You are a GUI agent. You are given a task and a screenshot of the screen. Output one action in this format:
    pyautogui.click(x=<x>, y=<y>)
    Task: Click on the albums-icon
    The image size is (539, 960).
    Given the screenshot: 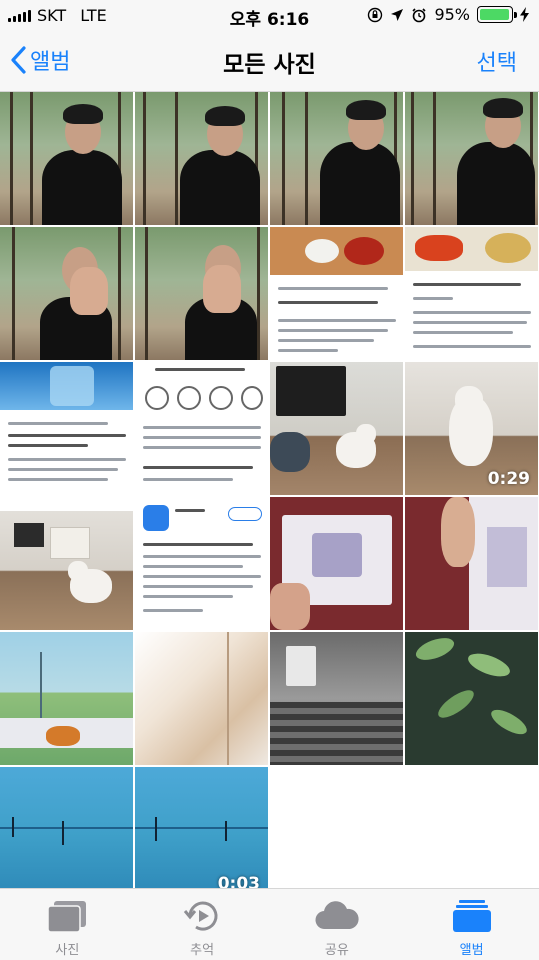 What is the action you would take?
    pyautogui.click(x=471, y=916)
    